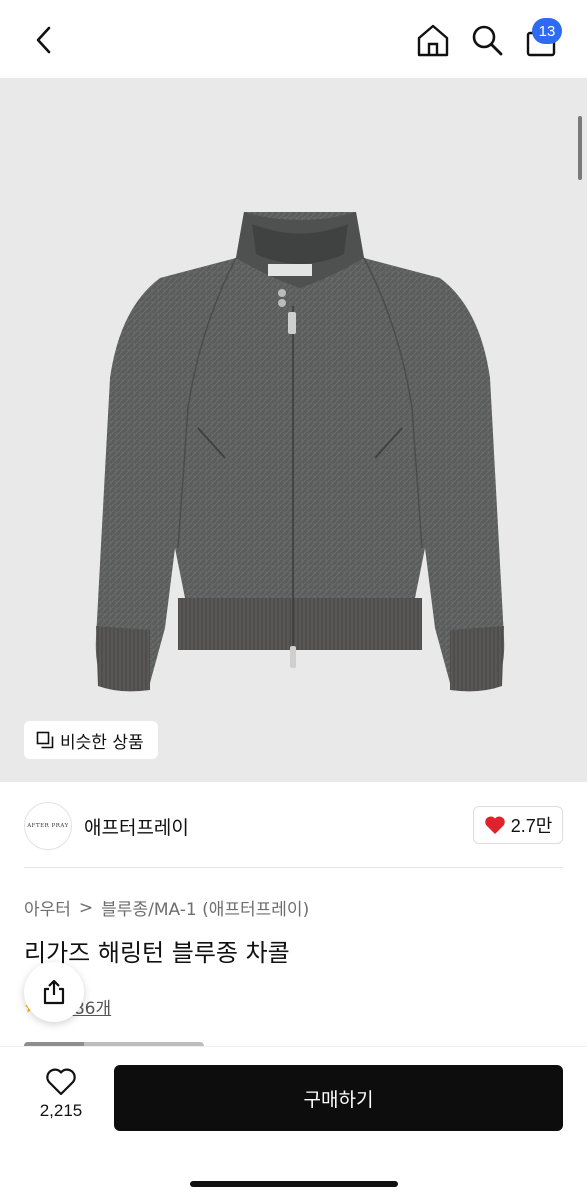  What do you see at coordinates (136, 826) in the screenshot?
I see `brand-name: 애프터프레이` at bounding box center [136, 826].